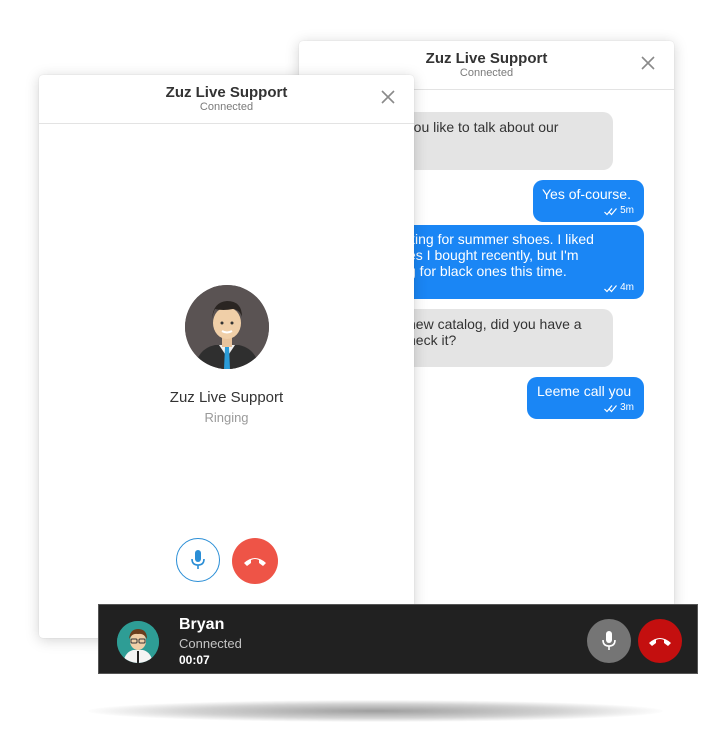 Image resolution: width=728 pixels, height=750 pixels. I want to click on caller-status: Ringing, so click(226, 417).